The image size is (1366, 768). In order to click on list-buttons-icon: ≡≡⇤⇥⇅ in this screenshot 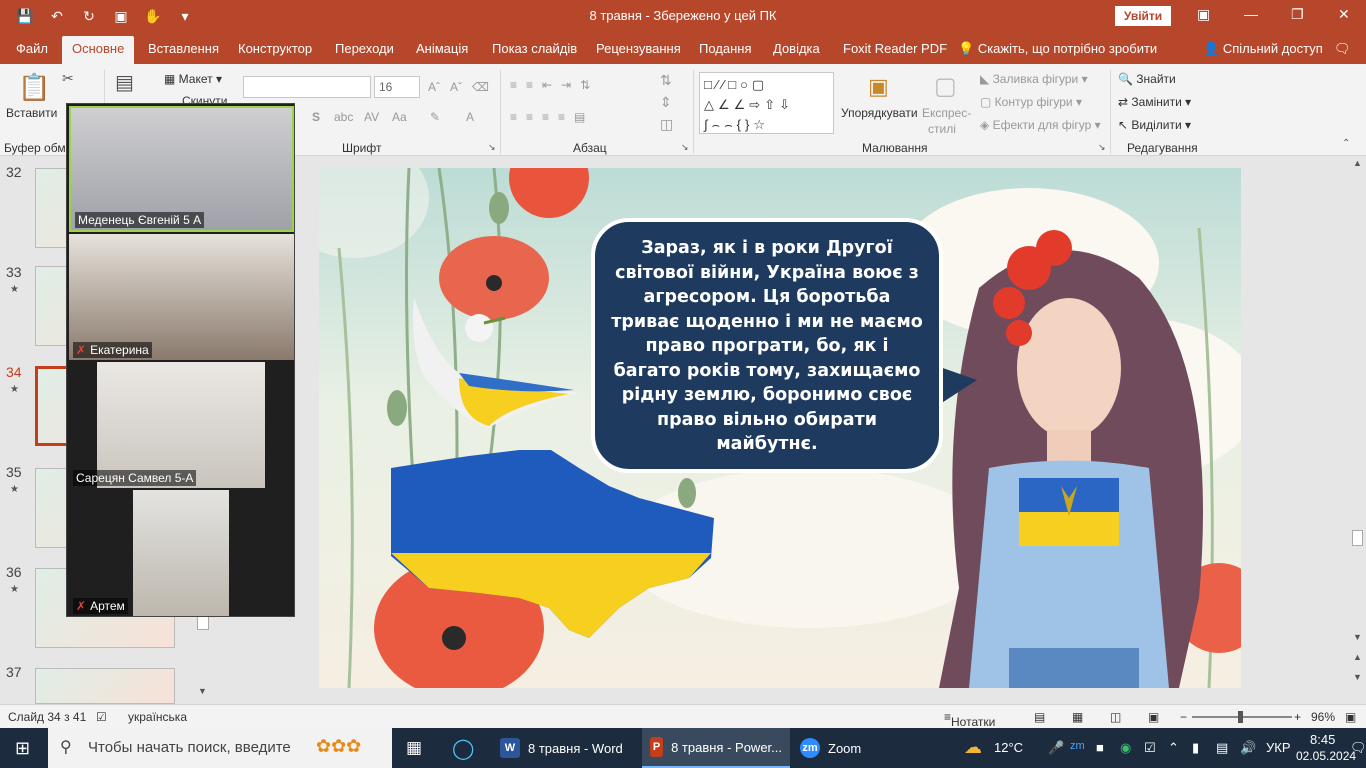, I will do `click(554, 85)`.